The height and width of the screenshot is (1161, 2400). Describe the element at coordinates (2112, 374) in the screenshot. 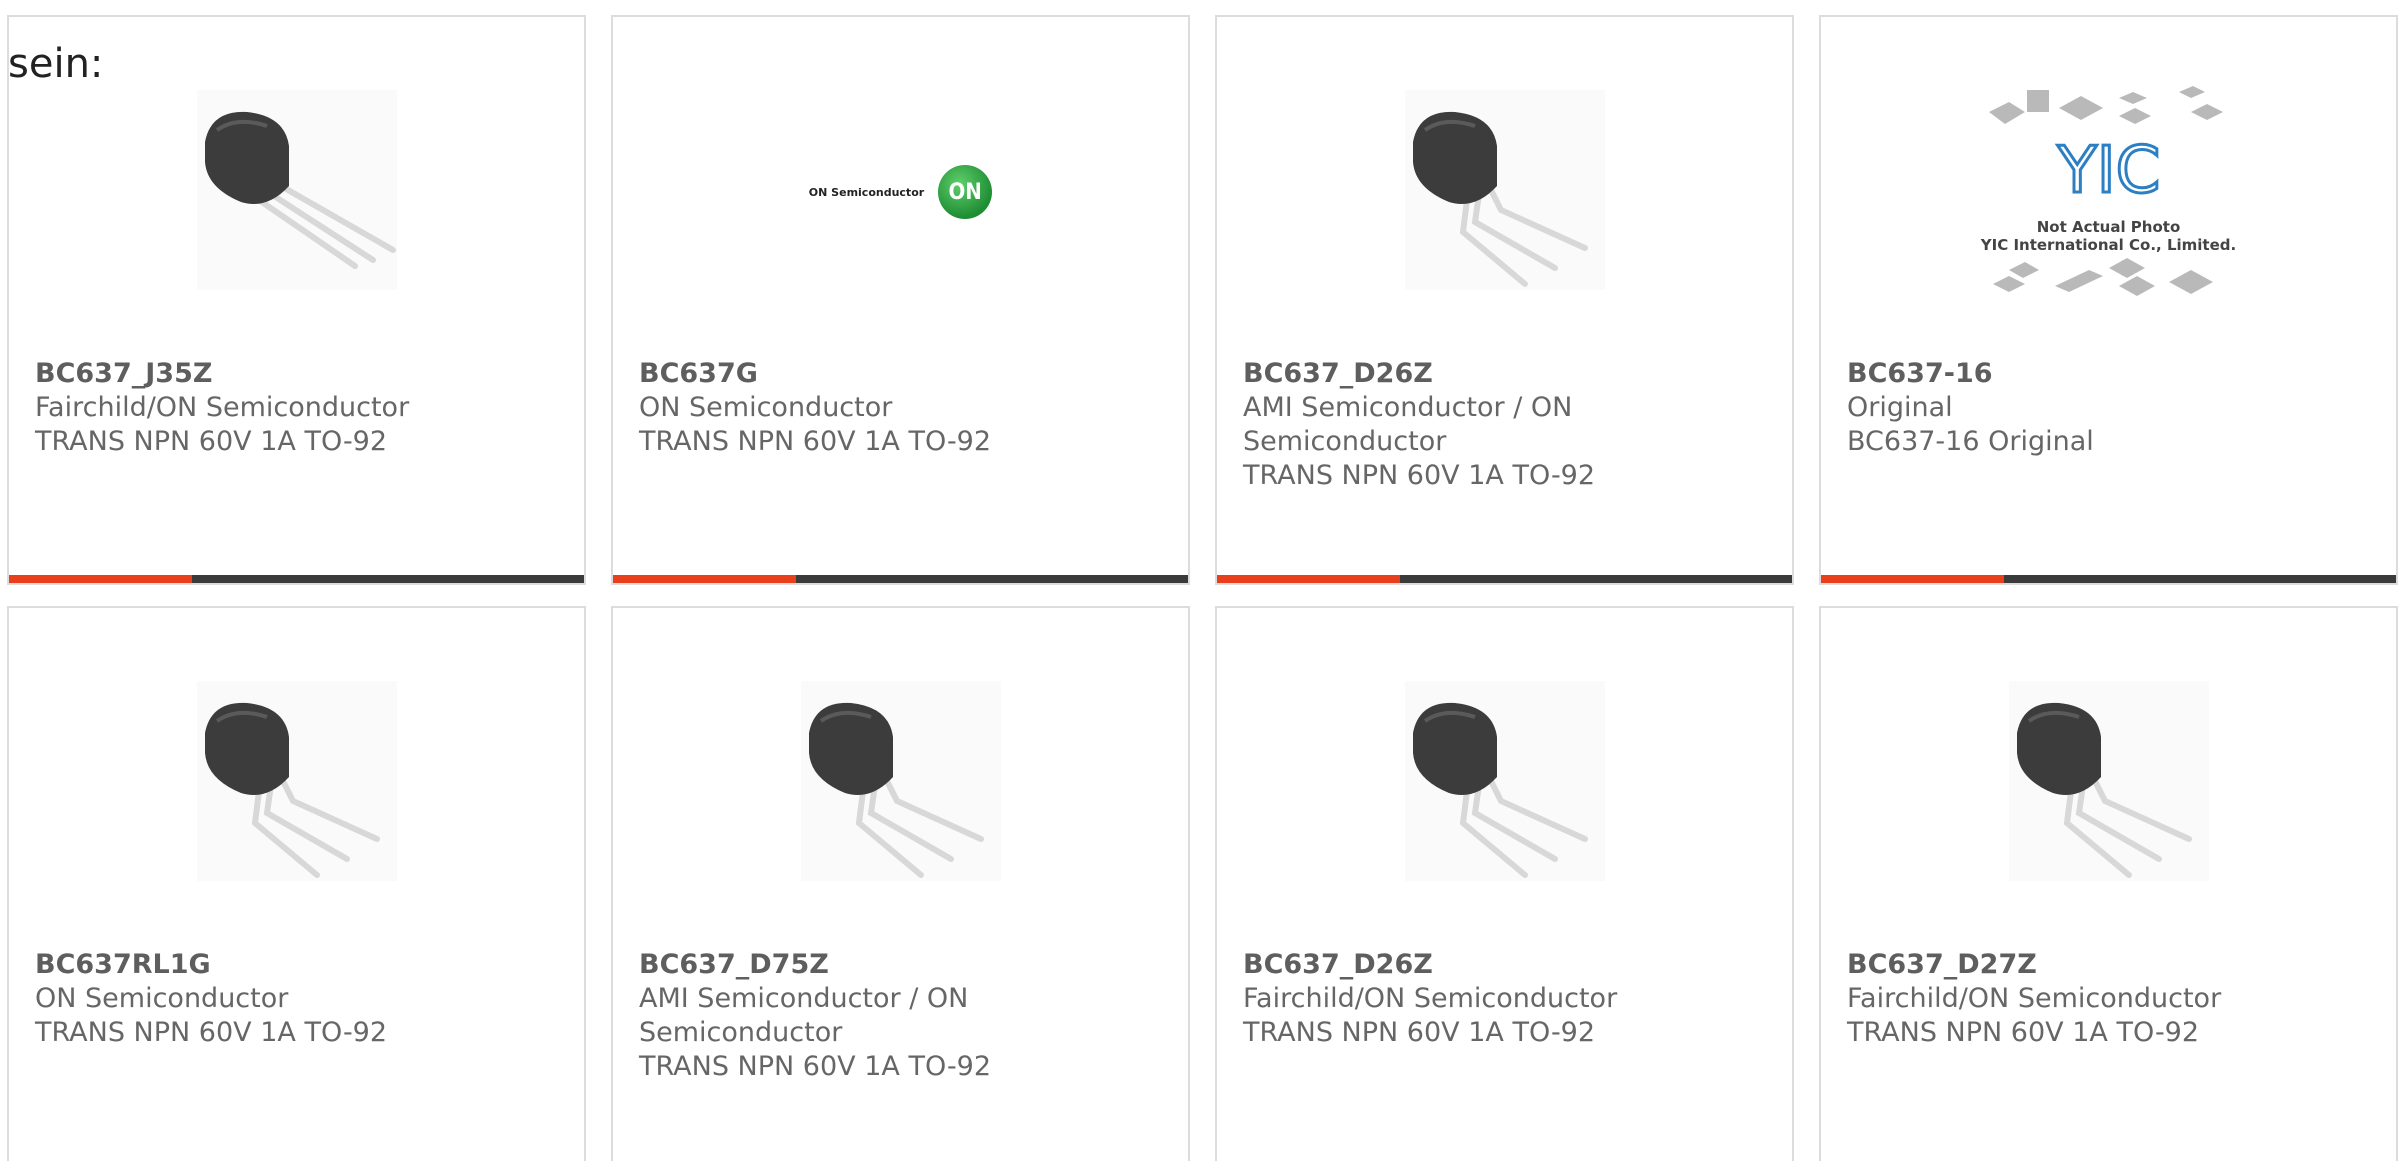

I see `part-number-link: BC637-16` at that location.